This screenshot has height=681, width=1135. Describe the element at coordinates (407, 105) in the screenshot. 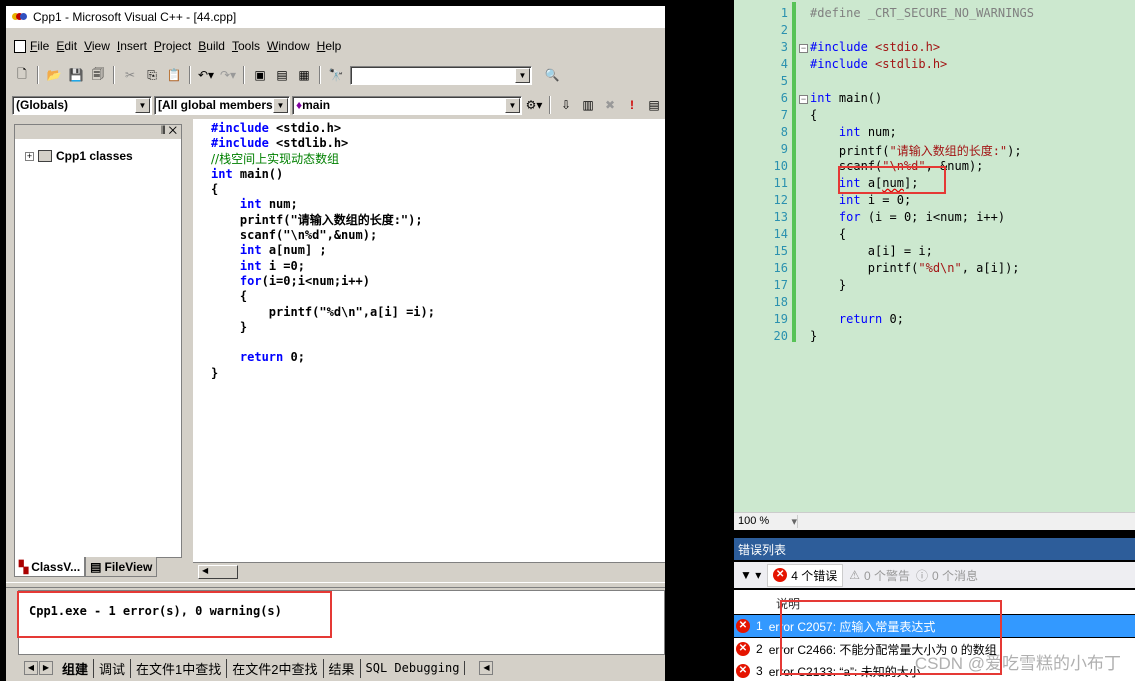

I see `function-combo: ♦main ▼` at that location.